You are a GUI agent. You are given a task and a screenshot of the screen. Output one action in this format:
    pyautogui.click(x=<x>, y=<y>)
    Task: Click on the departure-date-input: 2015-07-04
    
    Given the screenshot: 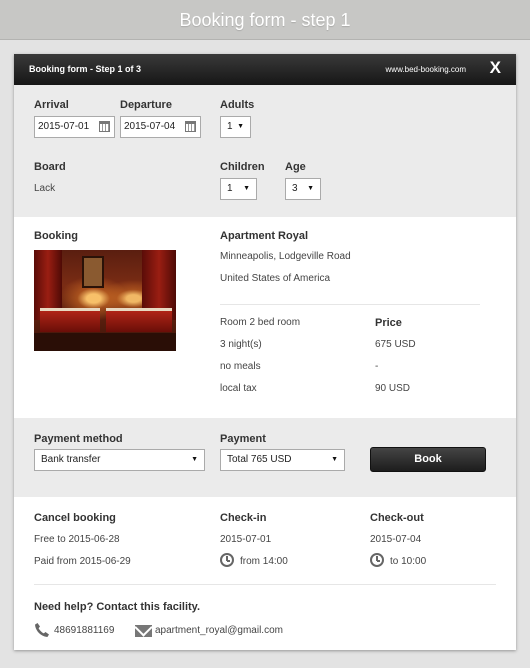 What is the action you would take?
    pyautogui.click(x=160, y=127)
    